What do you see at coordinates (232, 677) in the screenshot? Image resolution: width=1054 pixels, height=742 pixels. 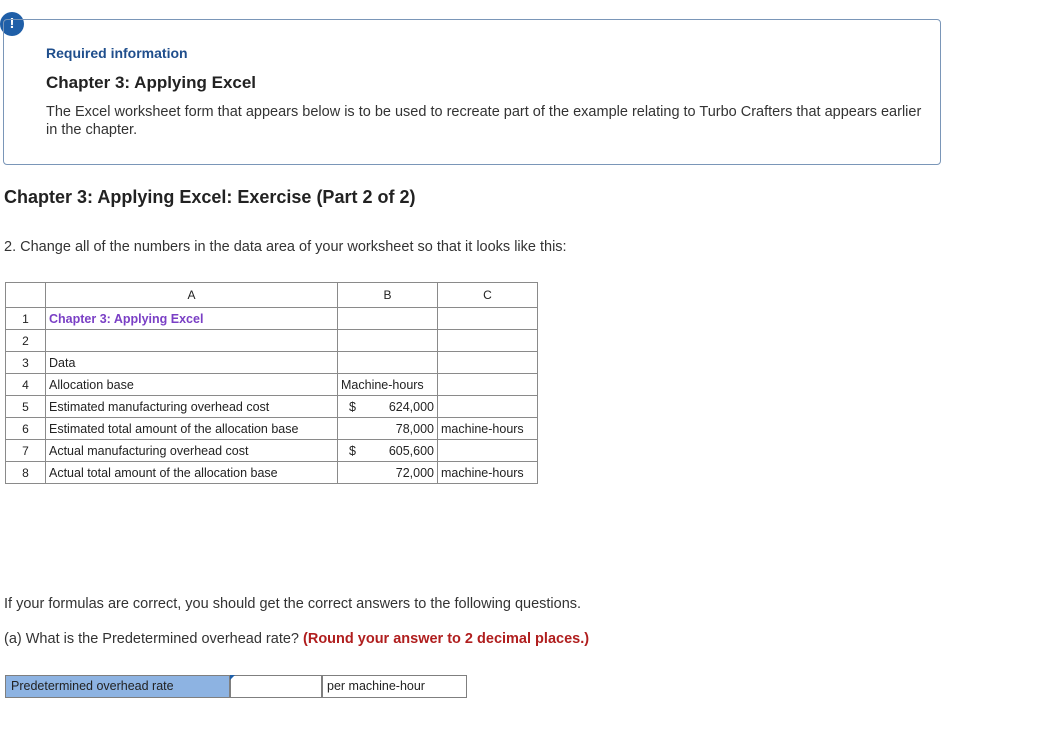 I see `input-corner-marker` at bounding box center [232, 677].